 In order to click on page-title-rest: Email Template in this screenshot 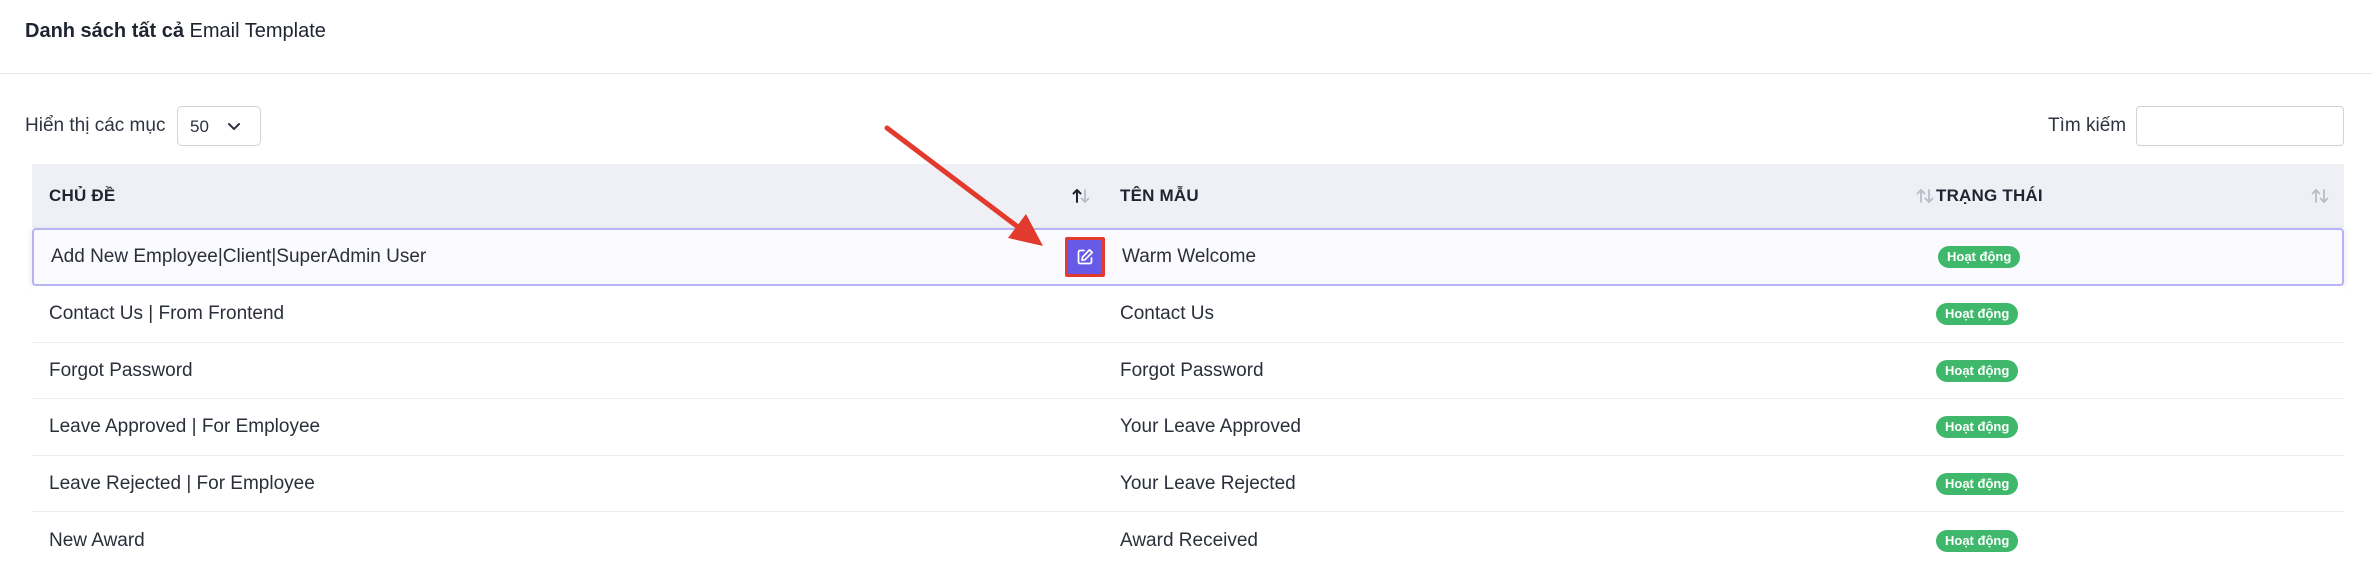, I will do `click(254, 31)`.